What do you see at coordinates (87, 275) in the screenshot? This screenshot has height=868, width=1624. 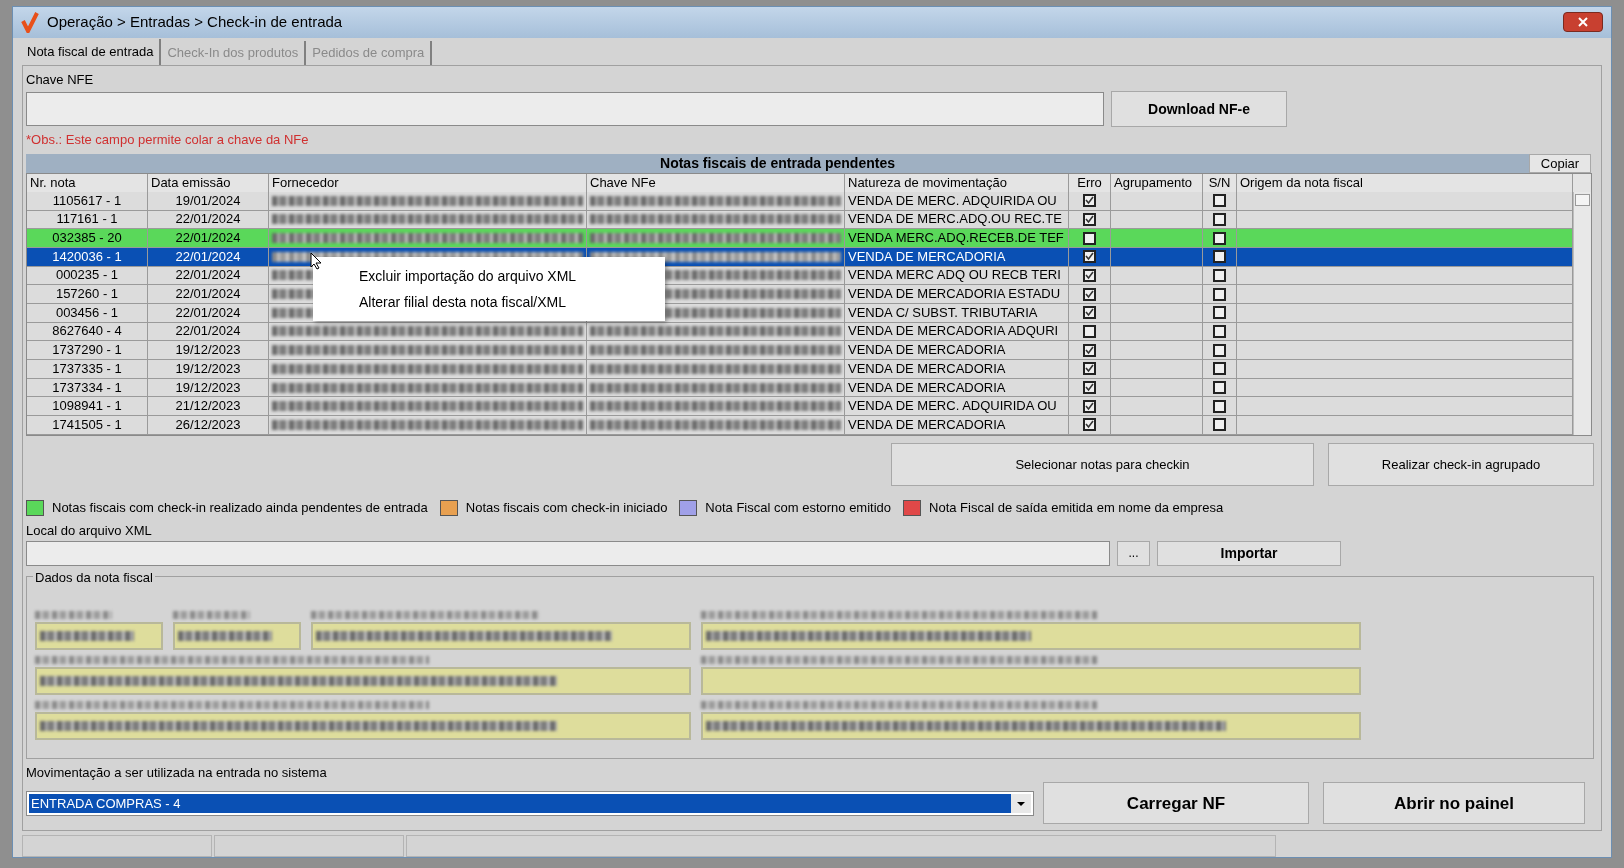 I see `table-cell: 000235 - 1` at bounding box center [87, 275].